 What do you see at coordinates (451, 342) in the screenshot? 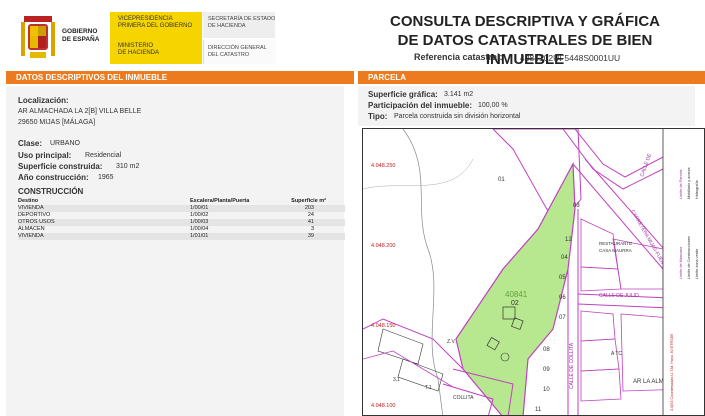
I see `zv-label: Z.V.` at bounding box center [451, 342].